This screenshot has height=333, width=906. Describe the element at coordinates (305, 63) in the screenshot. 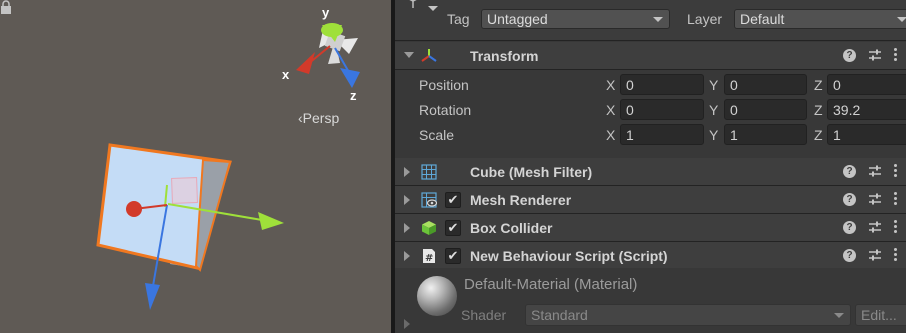

I see `gizmo-x-cone` at that location.